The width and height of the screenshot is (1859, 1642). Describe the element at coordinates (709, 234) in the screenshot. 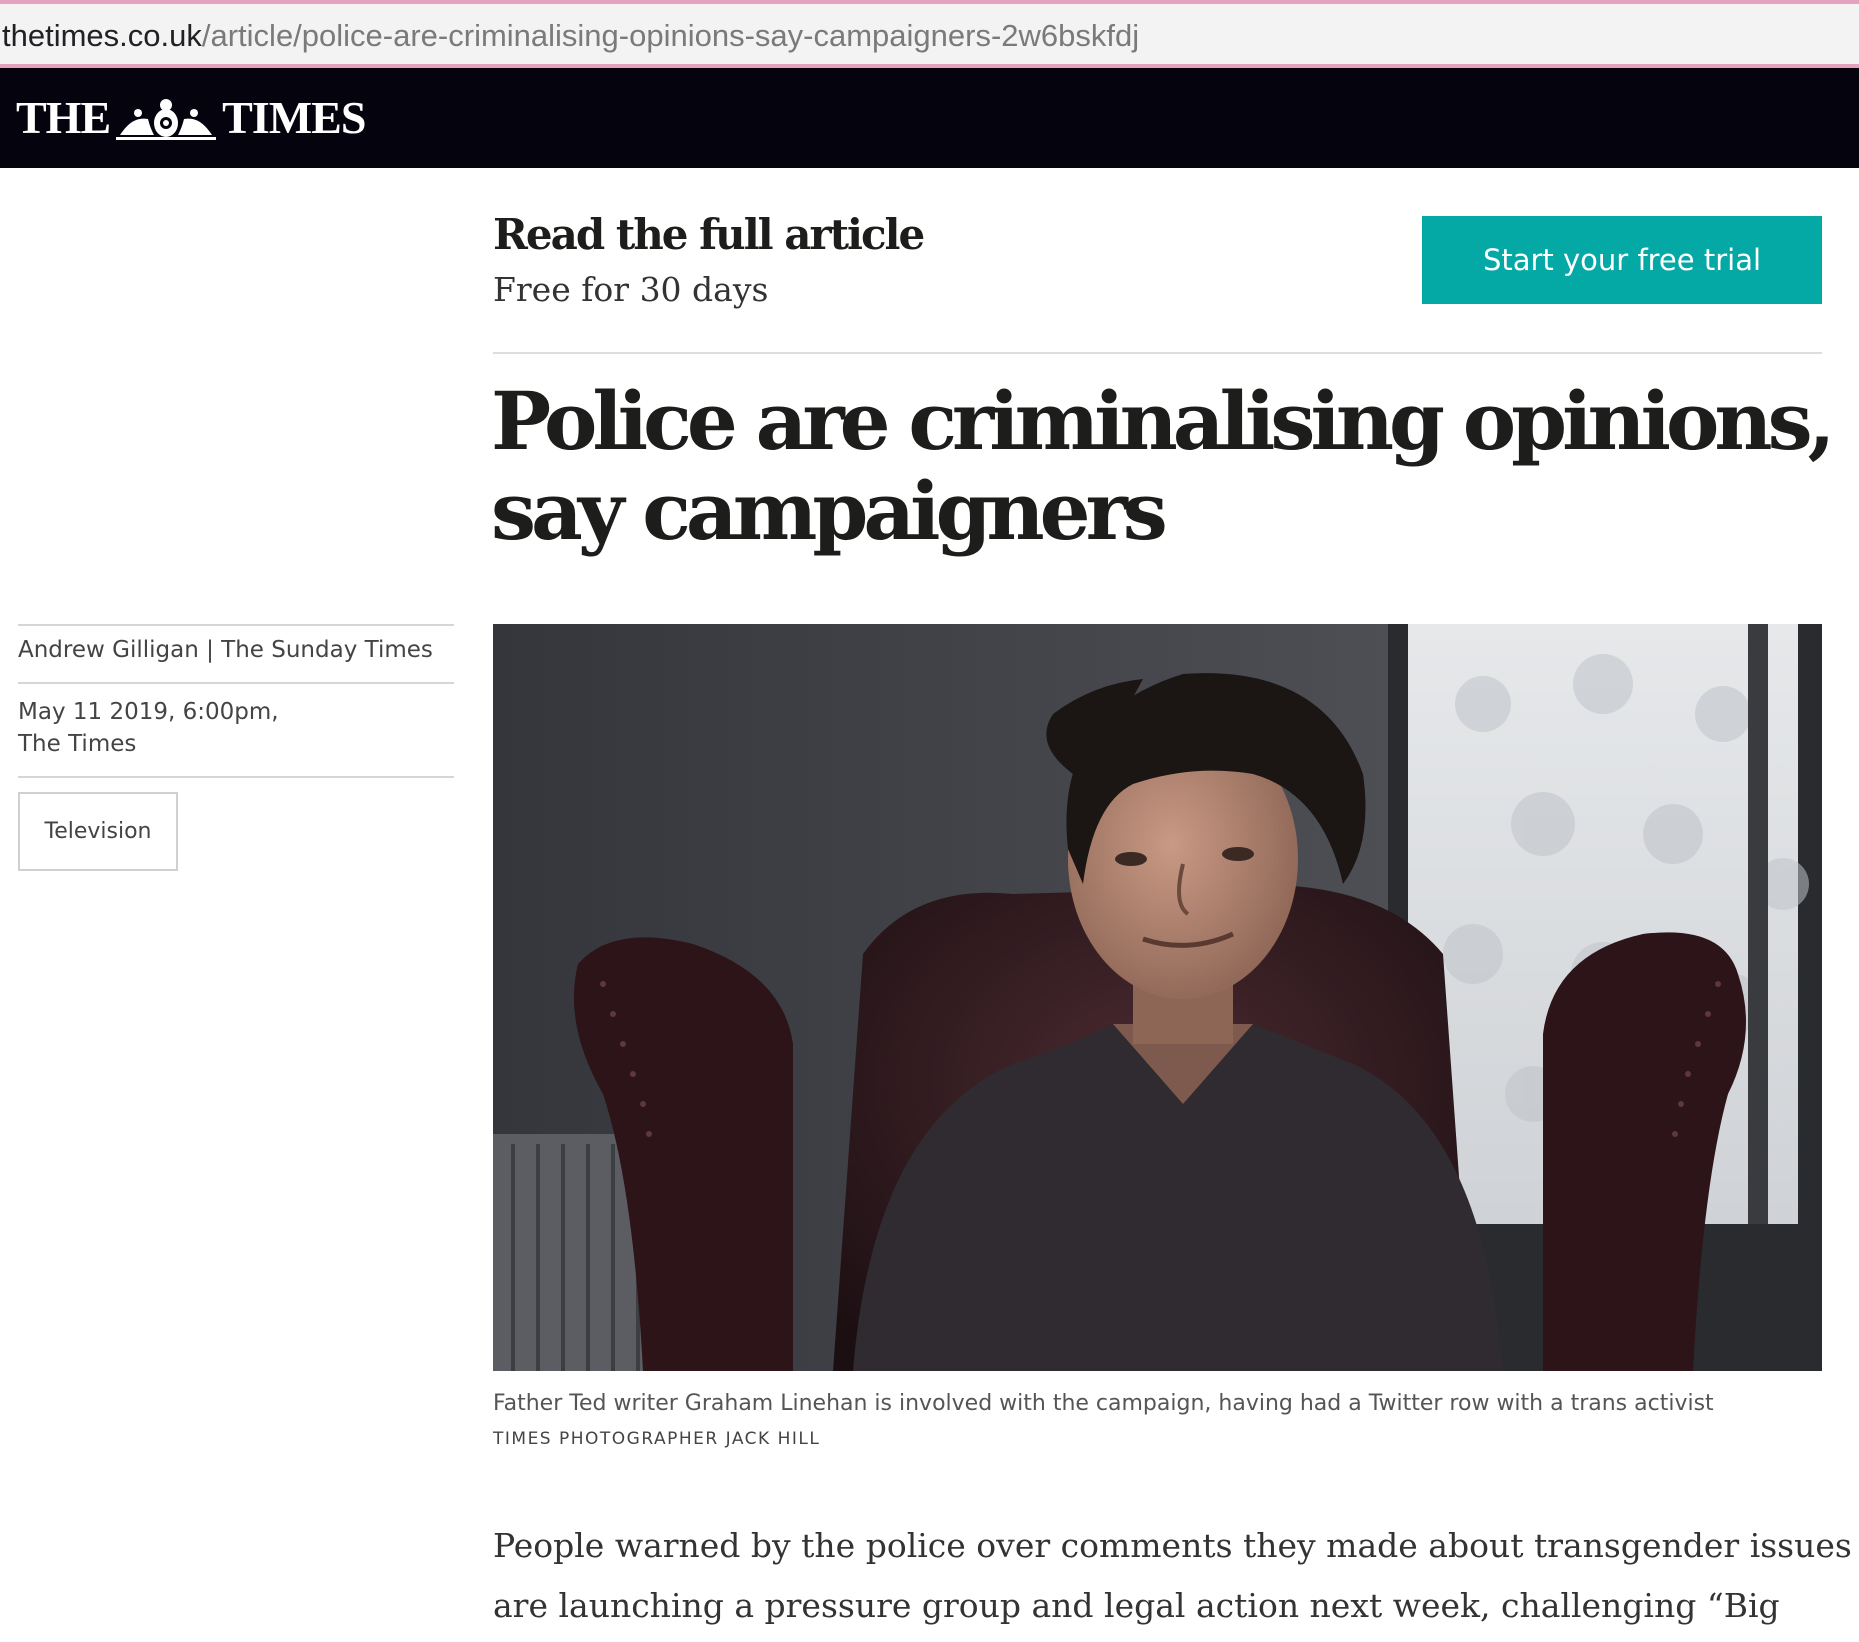

I see `promo-title: Read the full article` at that location.